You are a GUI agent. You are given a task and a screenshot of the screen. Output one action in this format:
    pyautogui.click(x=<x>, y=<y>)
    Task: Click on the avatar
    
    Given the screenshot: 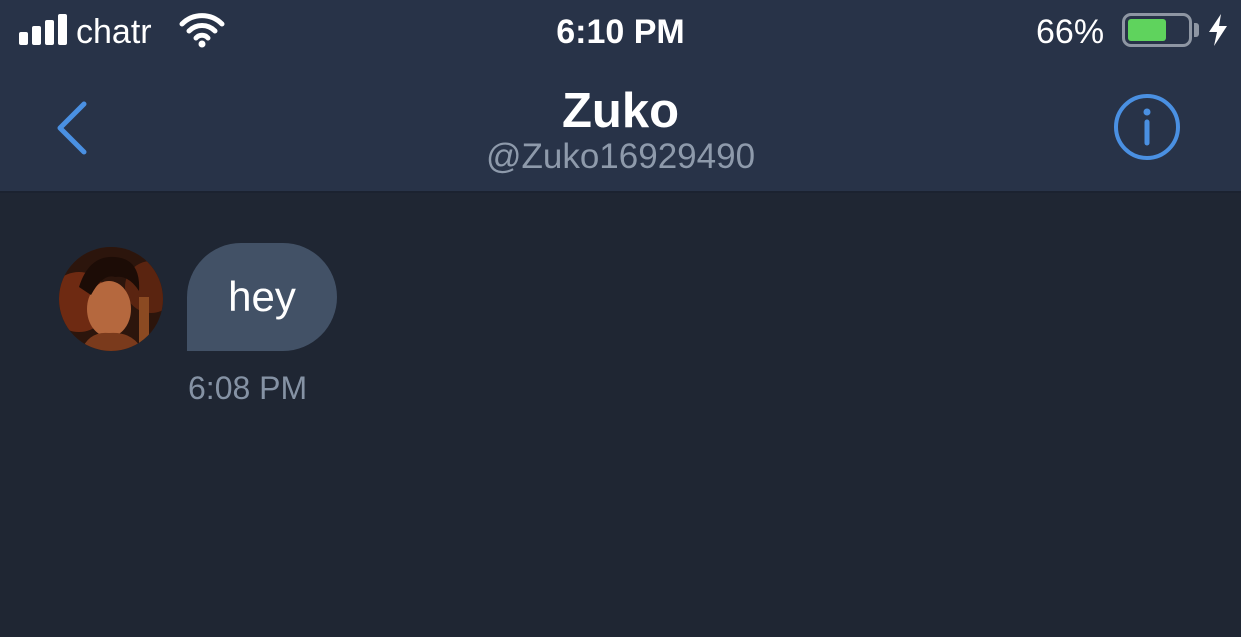 What is the action you would take?
    pyautogui.click(x=111, y=299)
    